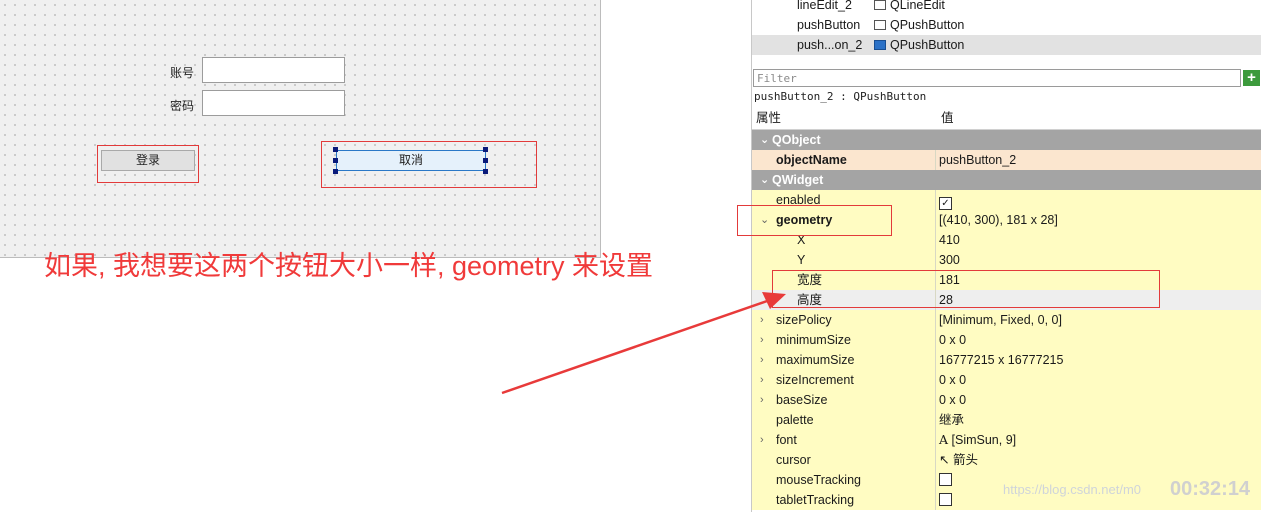 This screenshot has width=1261, height=512. What do you see at coordinates (1210, 489) in the screenshot?
I see `video-timestamp: 00:32:14` at bounding box center [1210, 489].